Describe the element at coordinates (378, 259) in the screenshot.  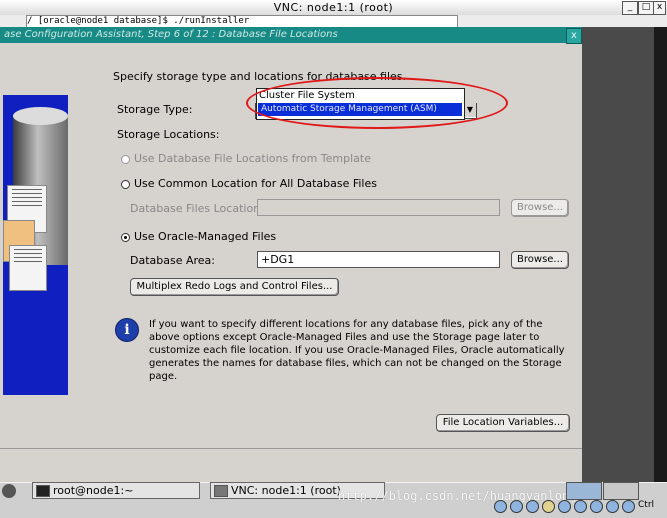
I see `db-area-input: +DG1` at that location.